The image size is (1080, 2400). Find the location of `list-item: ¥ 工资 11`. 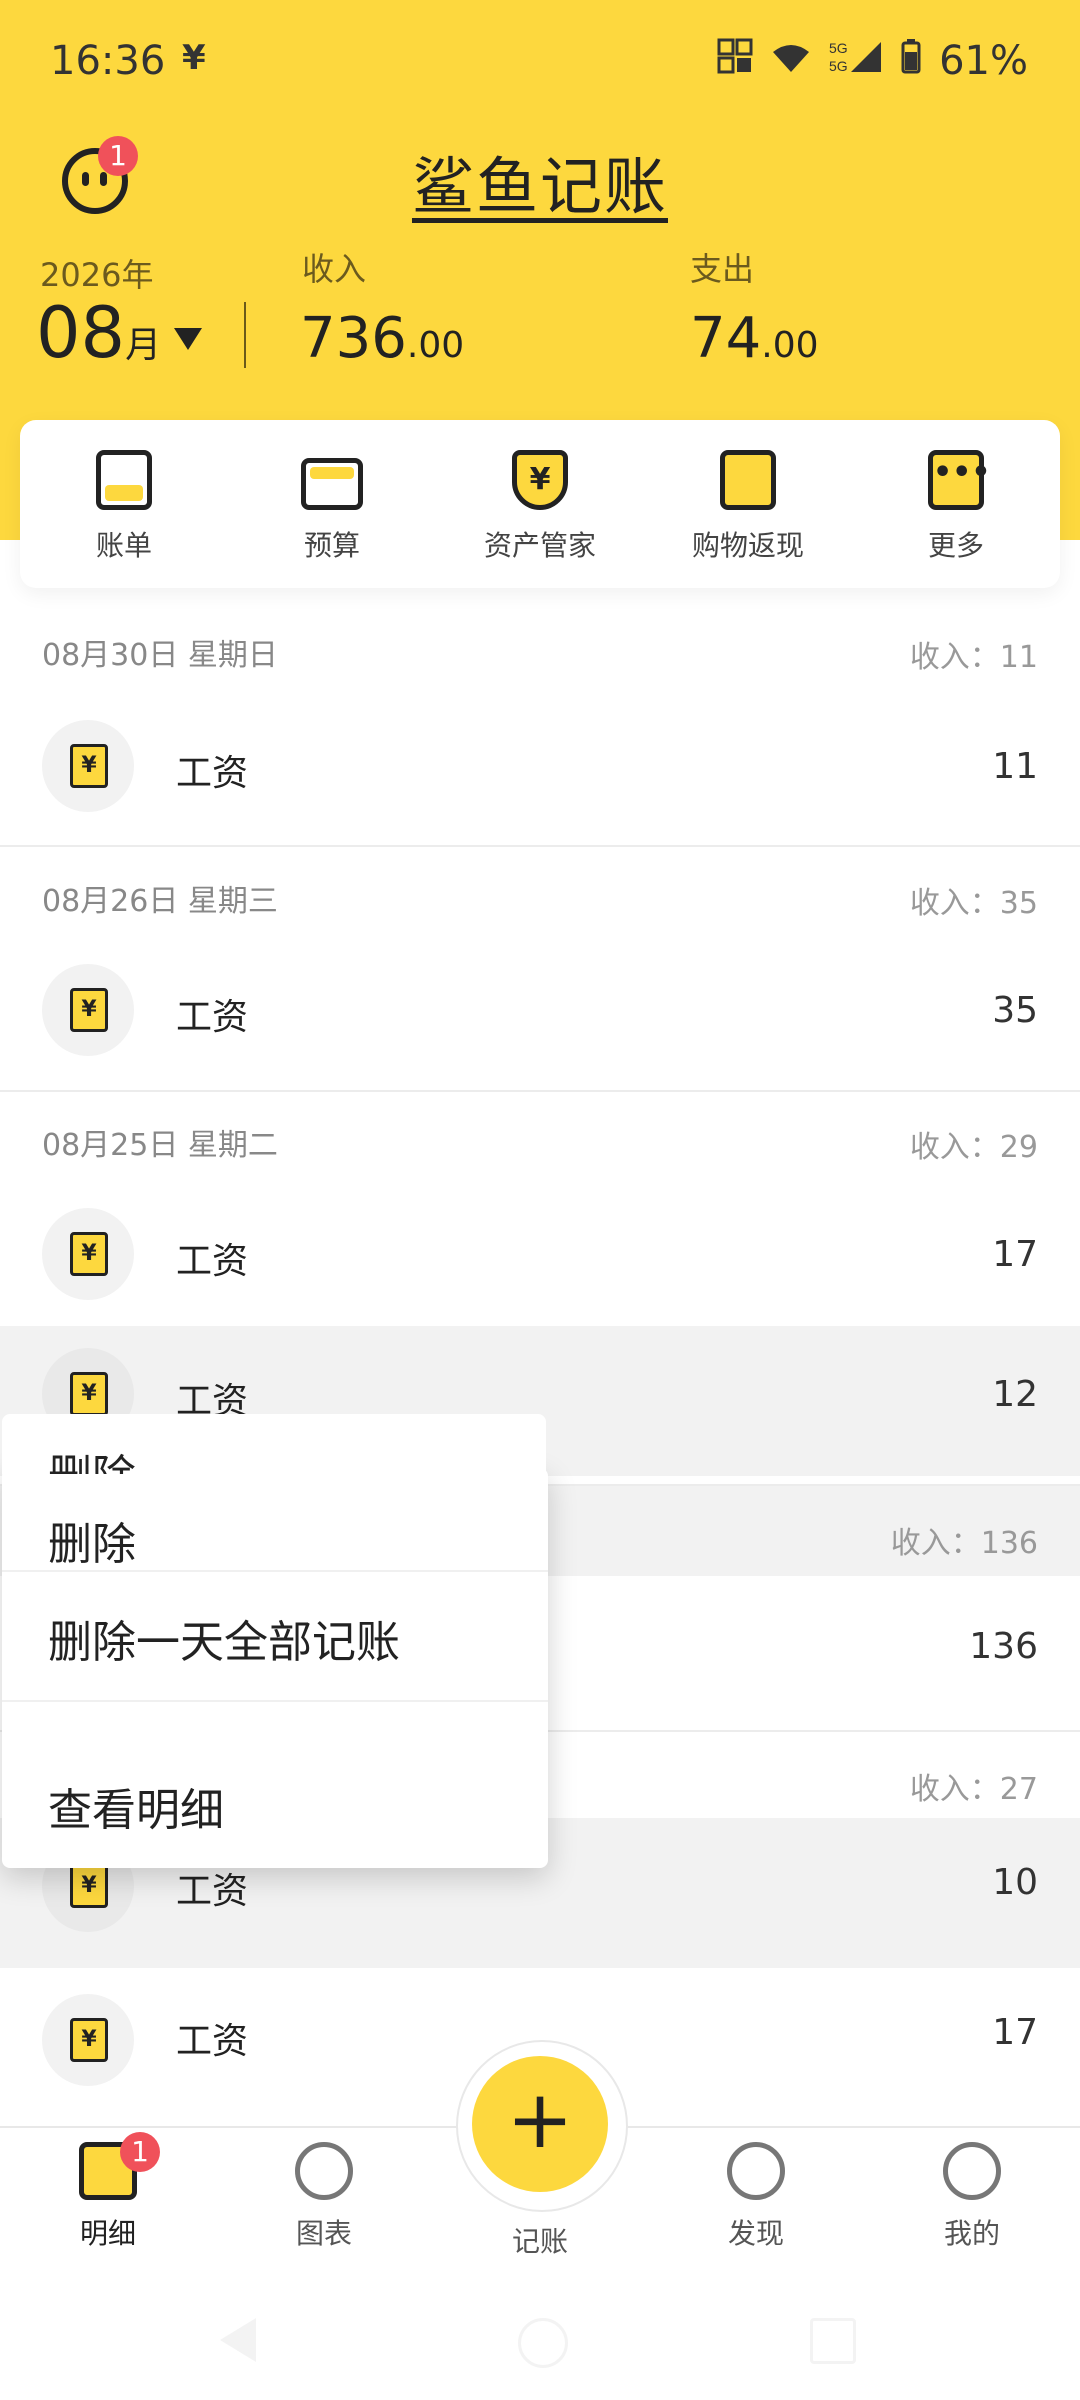

list-item: ¥ 工资 11 is located at coordinates (540, 765).